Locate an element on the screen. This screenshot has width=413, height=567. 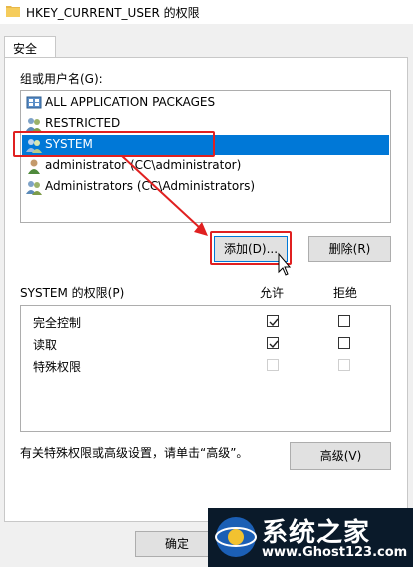
folder-icon is located at coordinates (13, 11).